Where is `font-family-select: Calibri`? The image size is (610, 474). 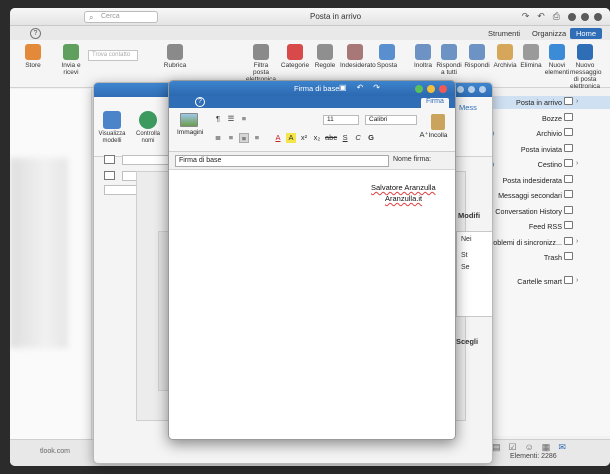
font-family-select: Calibri is located at coordinates (391, 120).